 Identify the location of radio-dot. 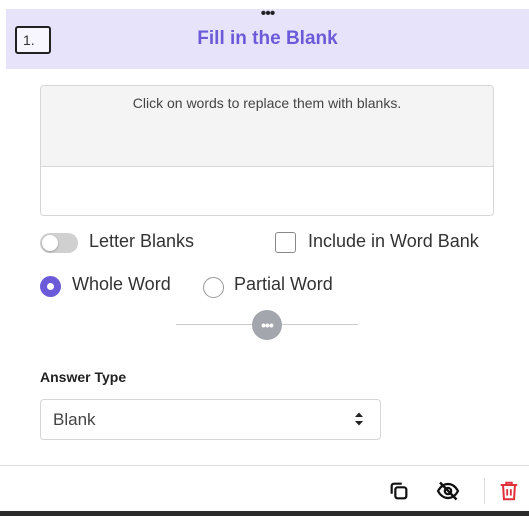
(50, 286).